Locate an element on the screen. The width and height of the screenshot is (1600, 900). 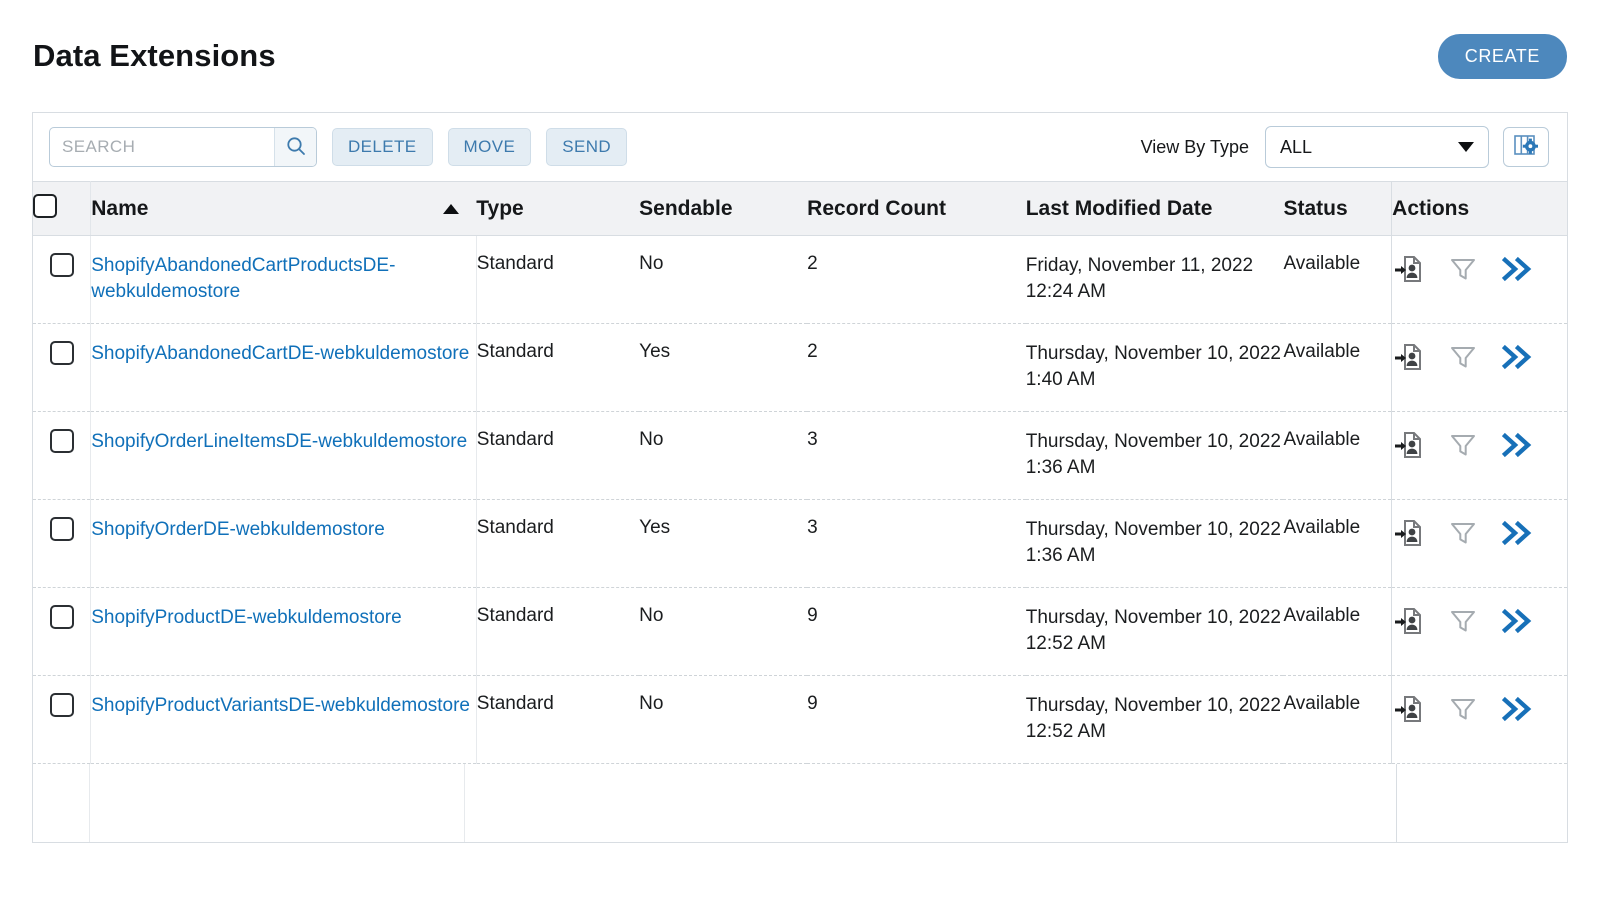
data-extension-link: ShopifyOrderDE-webkuldemostore is located at coordinates (238, 530).